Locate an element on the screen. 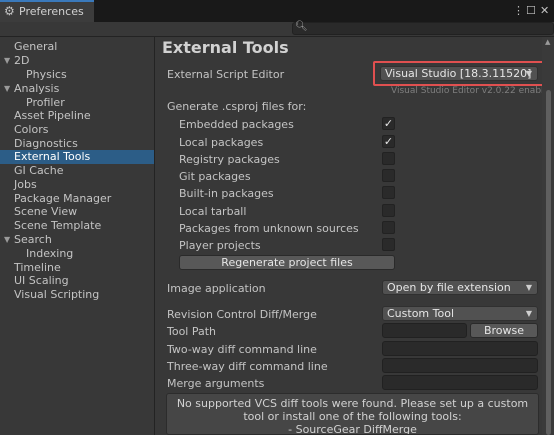 The width and height of the screenshot is (554, 435). sidebar-item-2d: ▼ 2D is located at coordinates (77, 61).